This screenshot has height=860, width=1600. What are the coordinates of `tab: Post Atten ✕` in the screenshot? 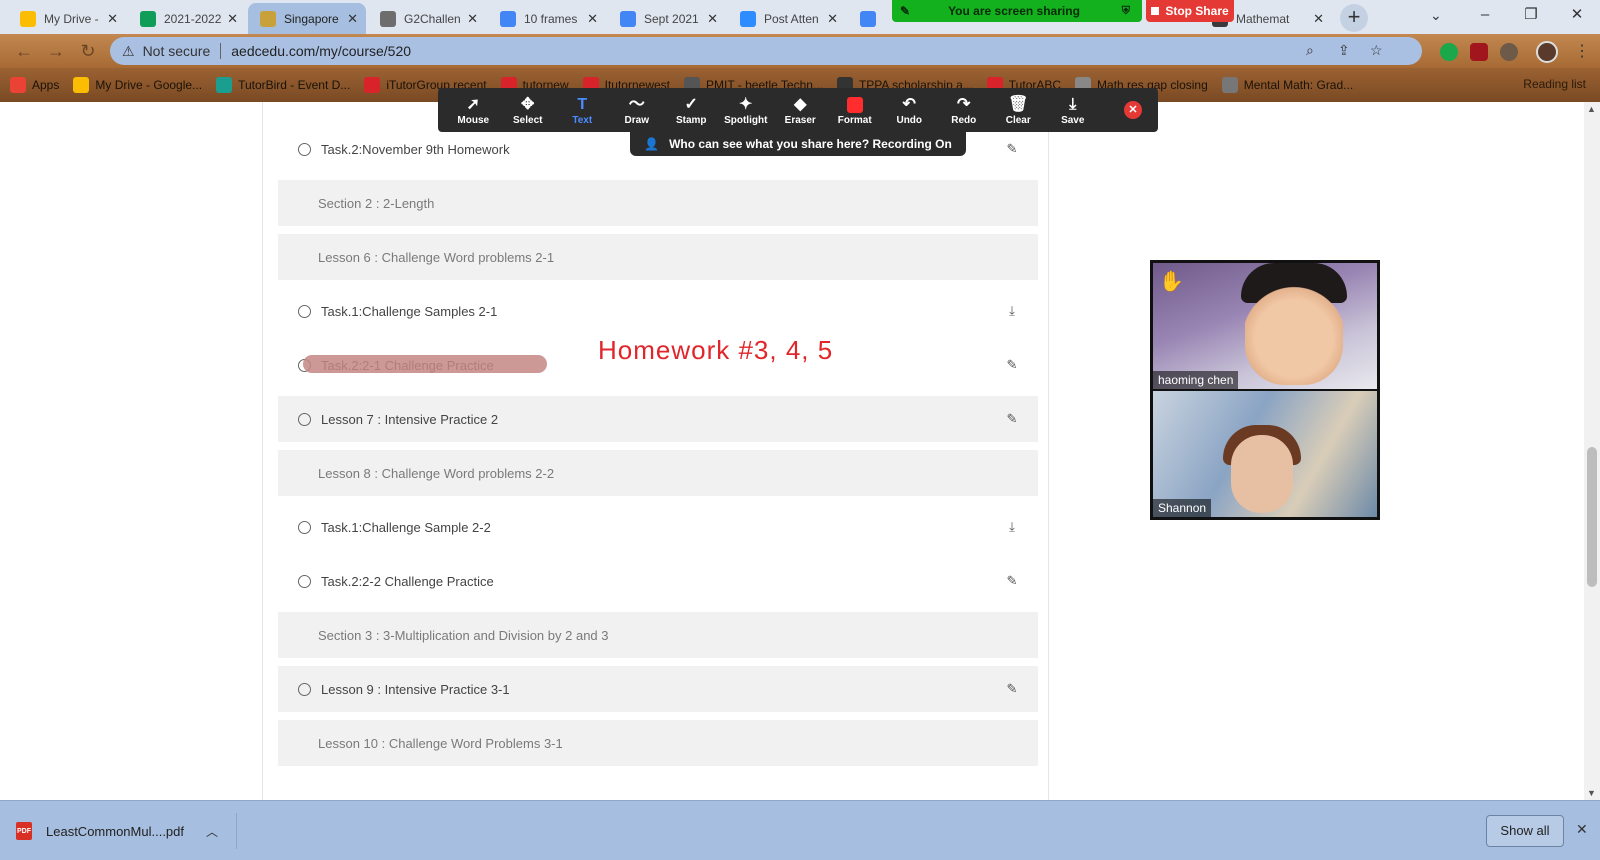 It's located at (787, 18).